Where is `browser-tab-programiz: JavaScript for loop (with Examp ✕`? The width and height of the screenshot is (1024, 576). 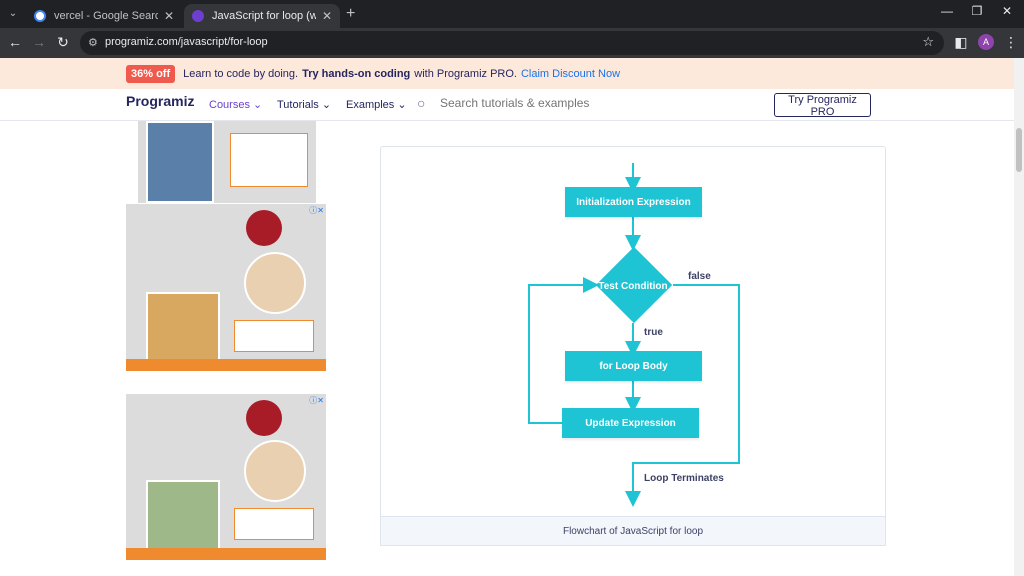
browser-tab-programiz: JavaScript for loop (with Examp ✕ is located at coordinates (262, 16).